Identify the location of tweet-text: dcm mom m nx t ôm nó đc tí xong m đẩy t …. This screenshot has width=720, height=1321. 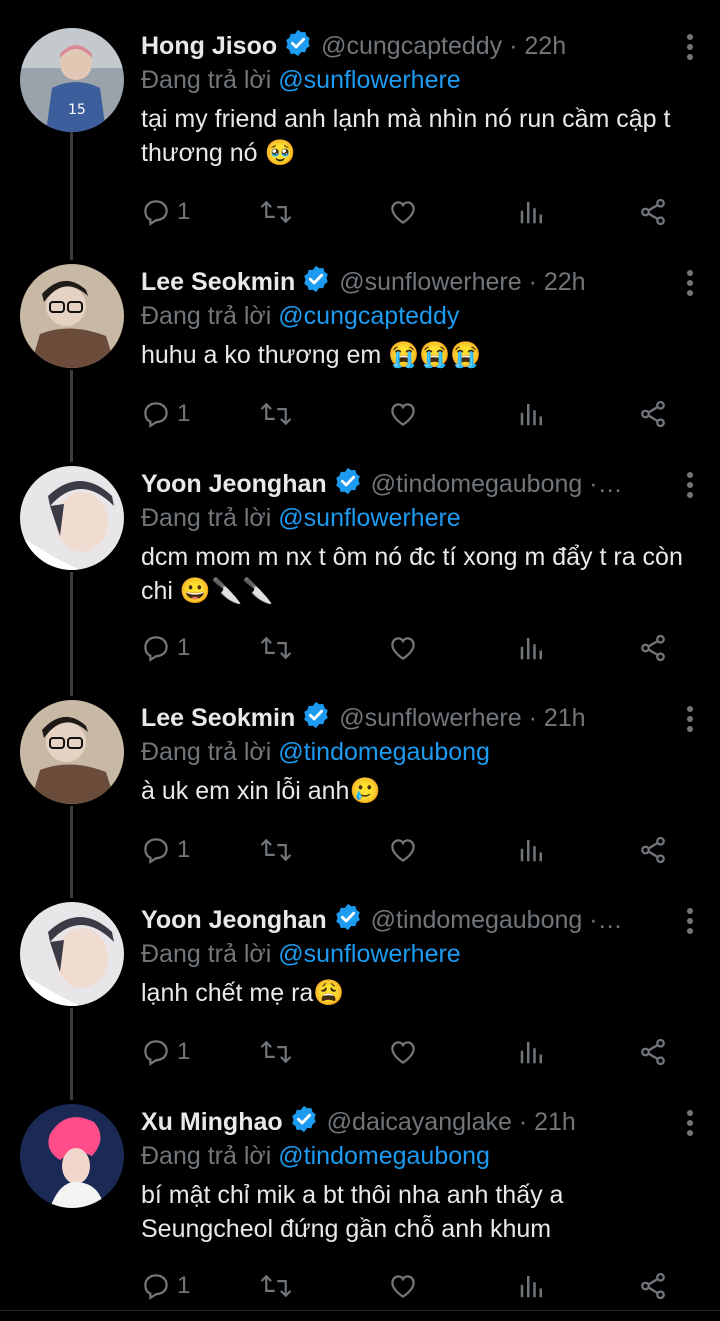
(412, 574).